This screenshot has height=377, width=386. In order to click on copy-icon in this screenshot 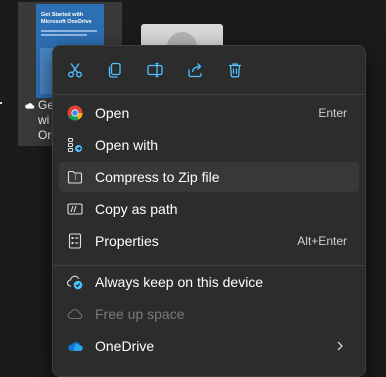, I will do `click(114, 70)`.